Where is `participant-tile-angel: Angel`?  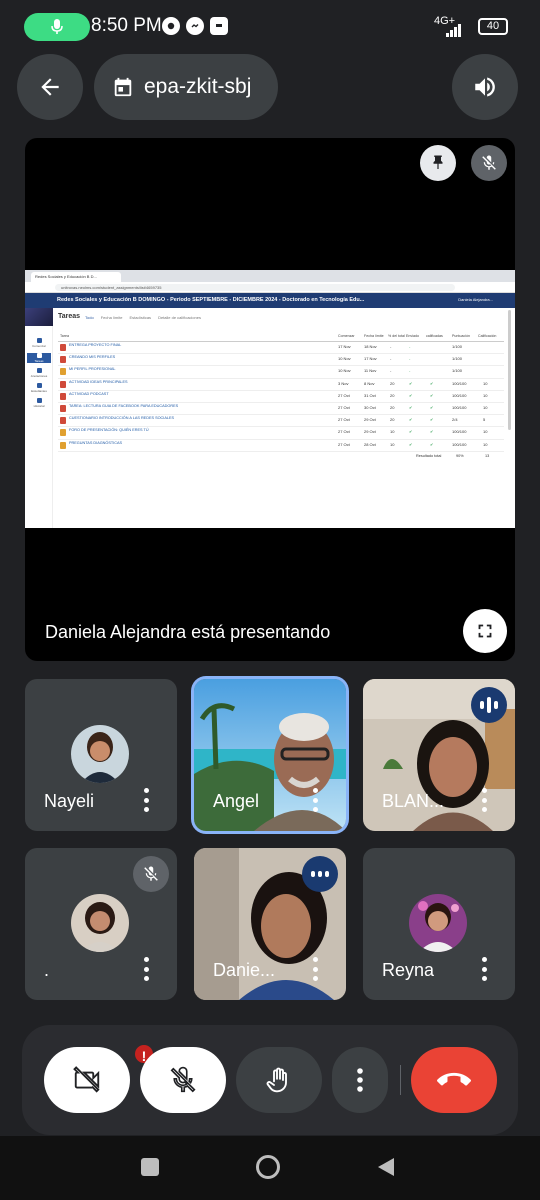 participant-tile-angel: Angel is located at coordinates (270, 755).